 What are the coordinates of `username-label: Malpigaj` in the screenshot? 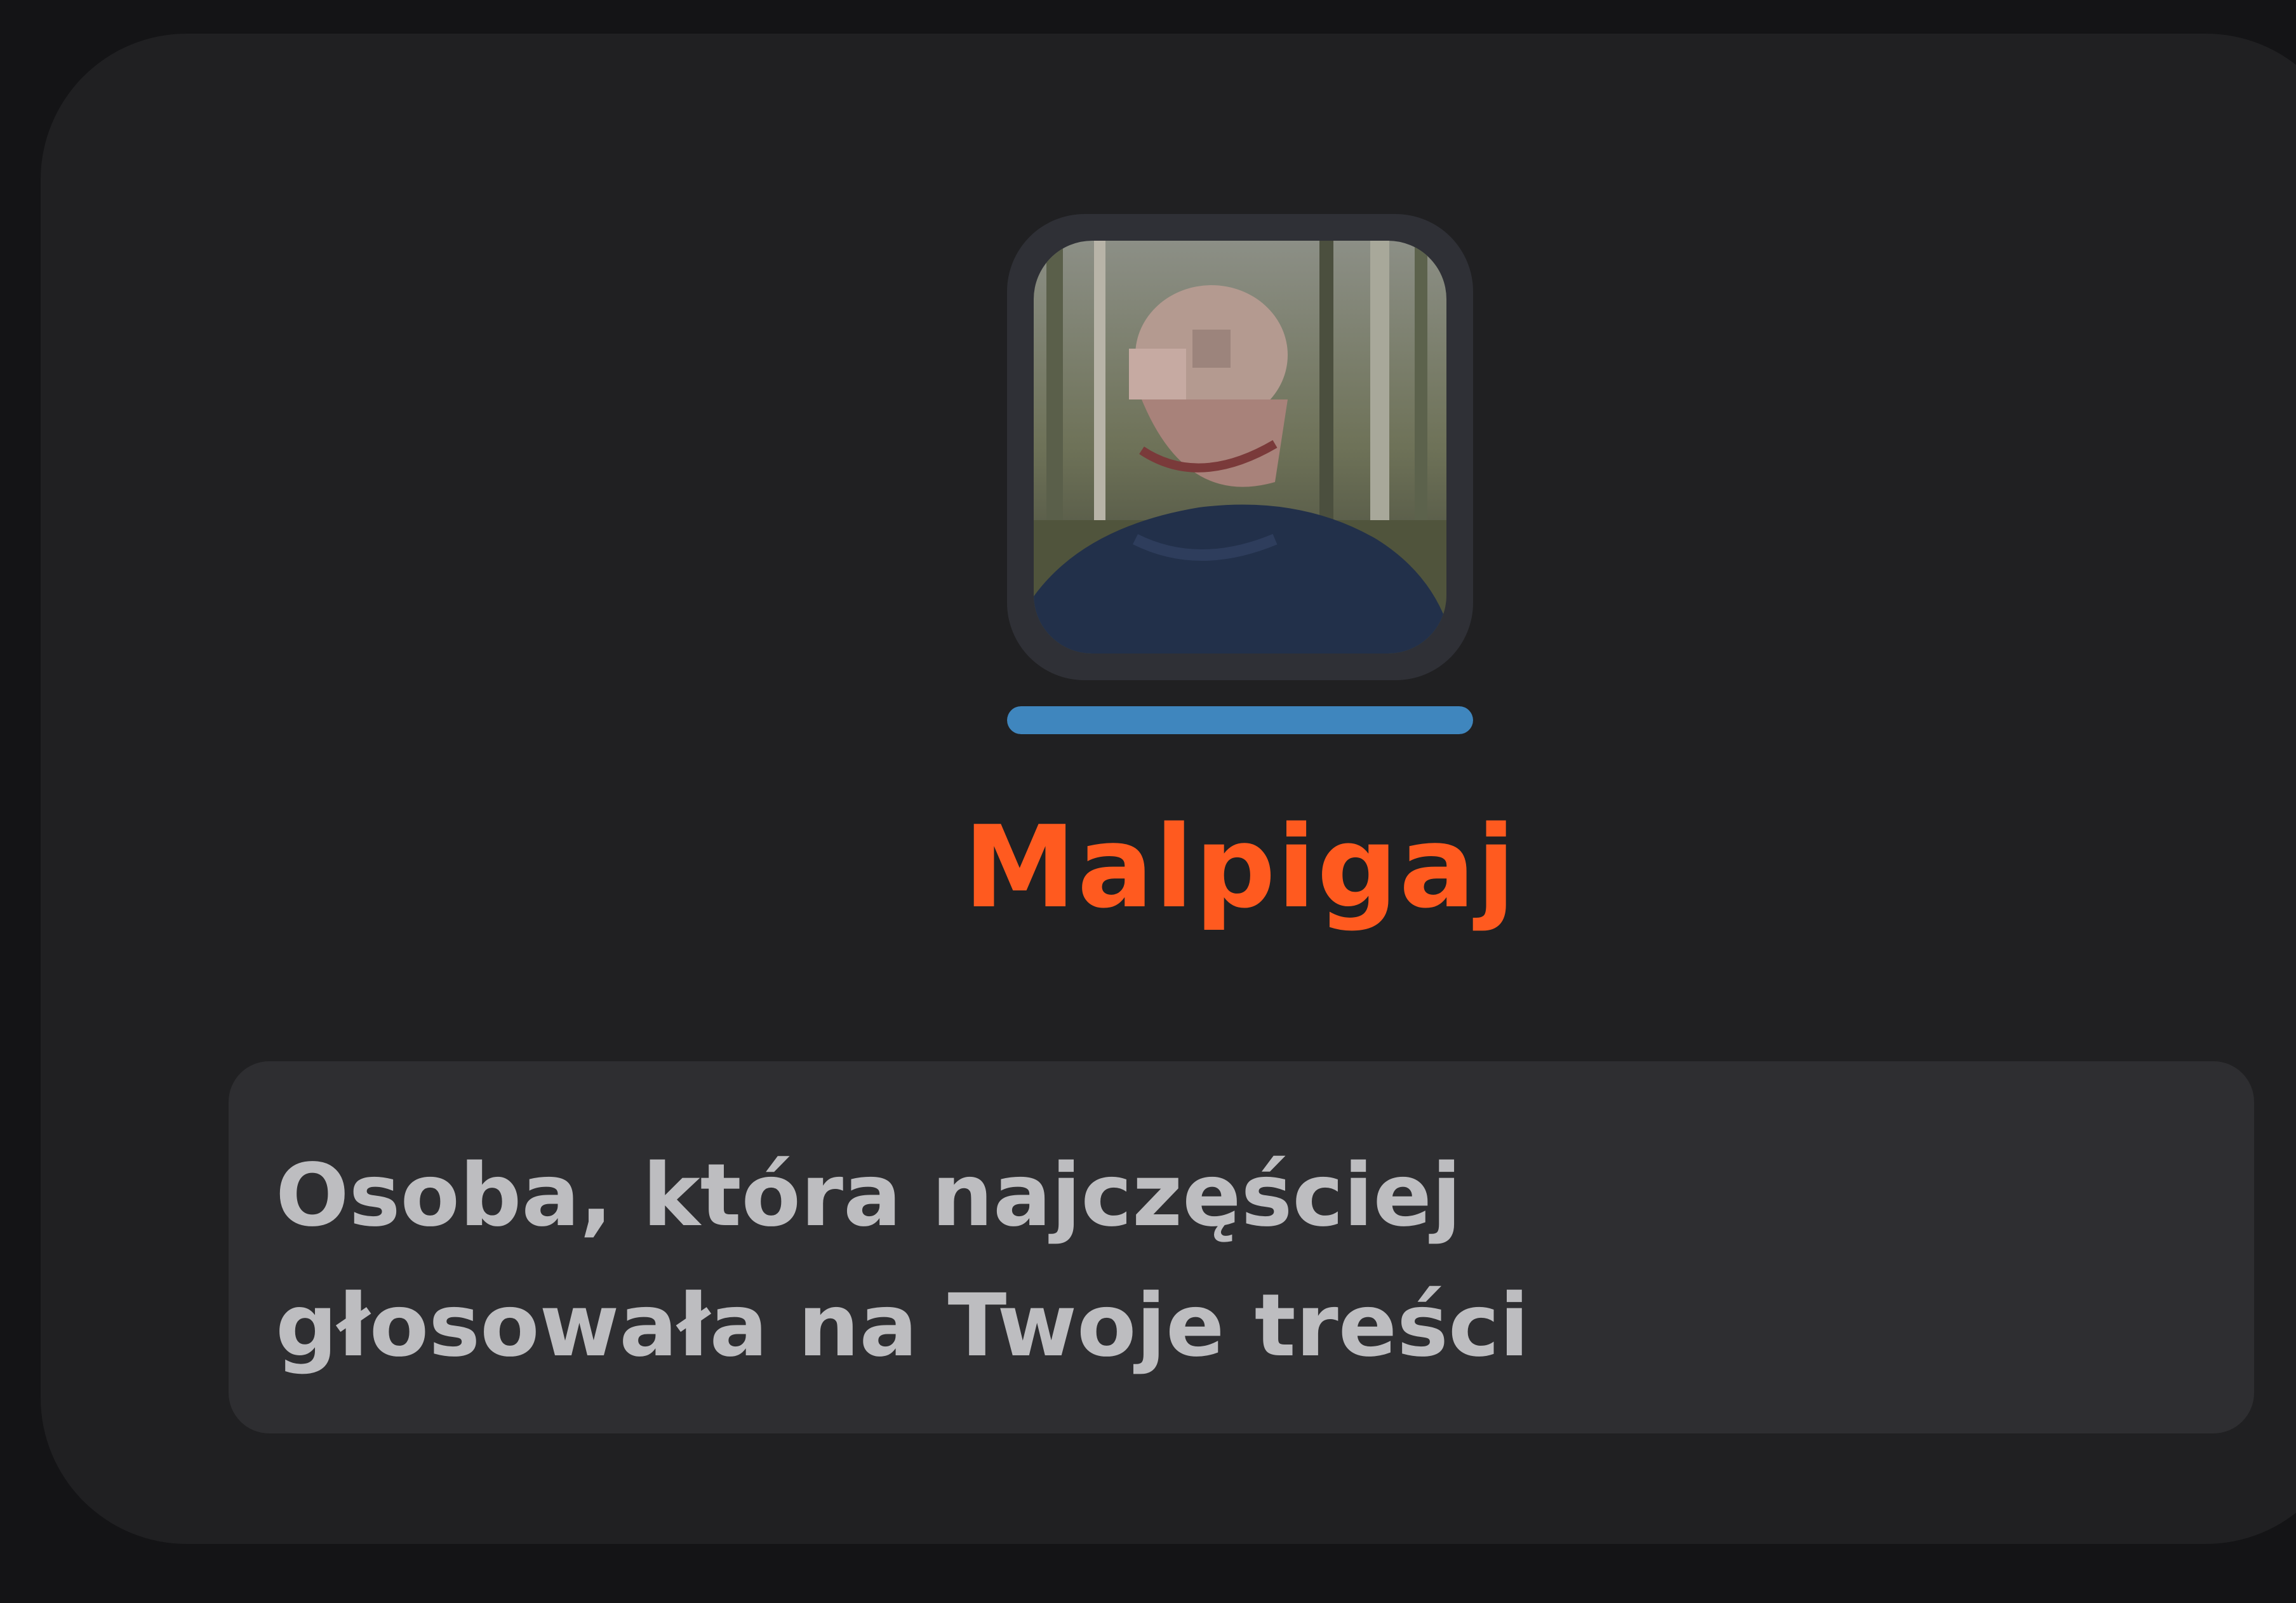 It's located at (1240, 868).